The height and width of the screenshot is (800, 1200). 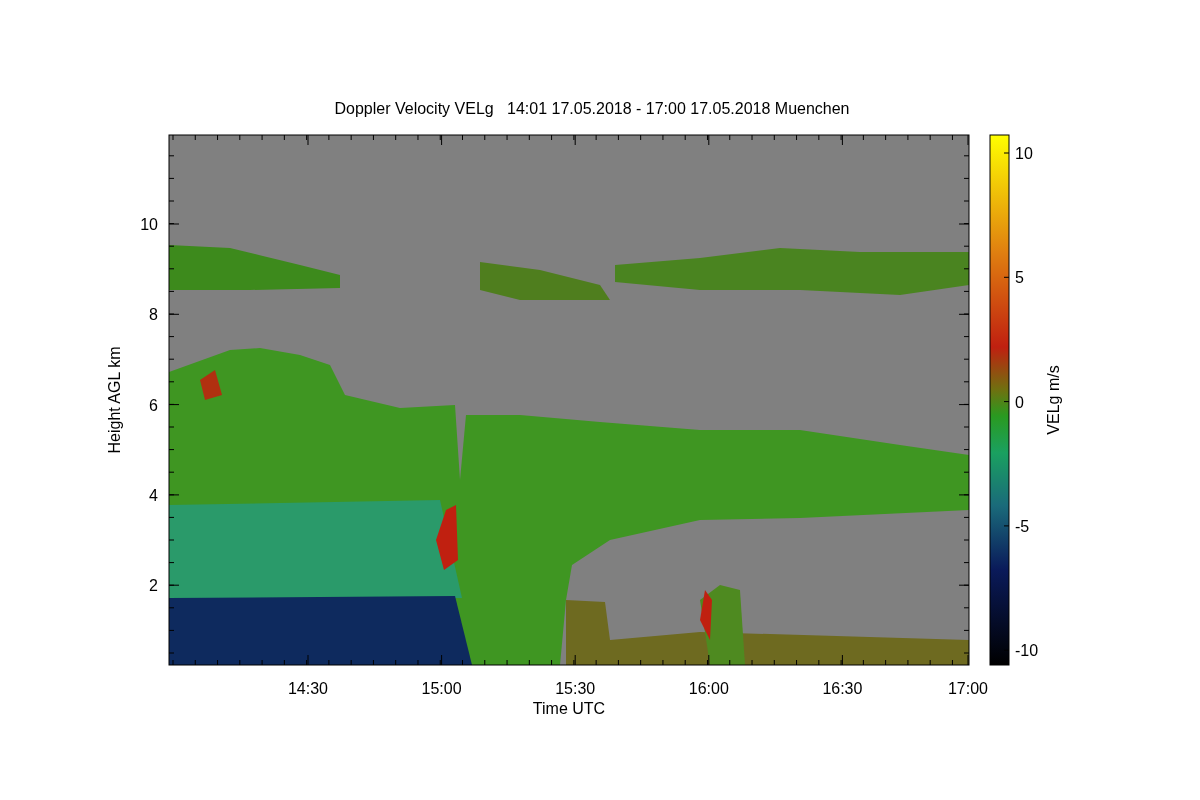 I want to click on y-axis-label: Height AGL km, so click(x=114, y=400).